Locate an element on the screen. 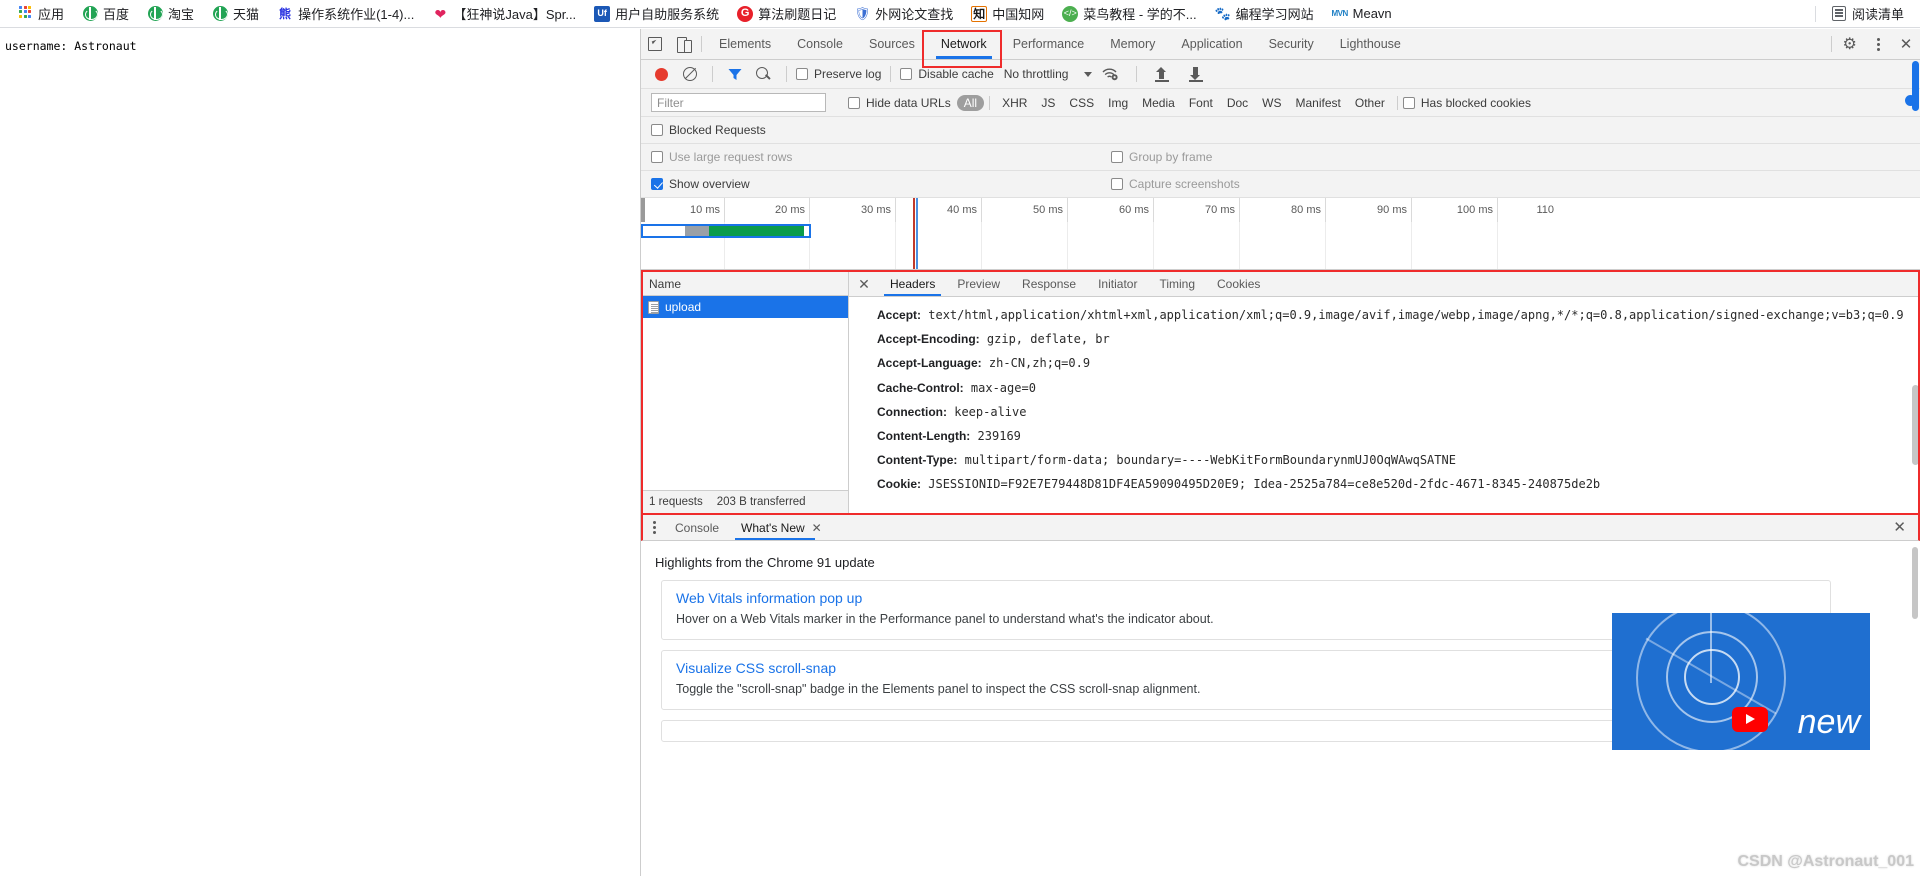 The image size is (1920, 876). details-tab-timing: Timing is located at coordinates (1177, 284).